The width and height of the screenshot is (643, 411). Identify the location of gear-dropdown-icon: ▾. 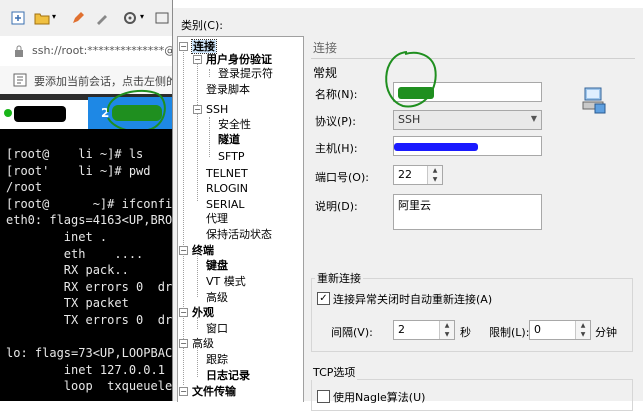
(142, 16).